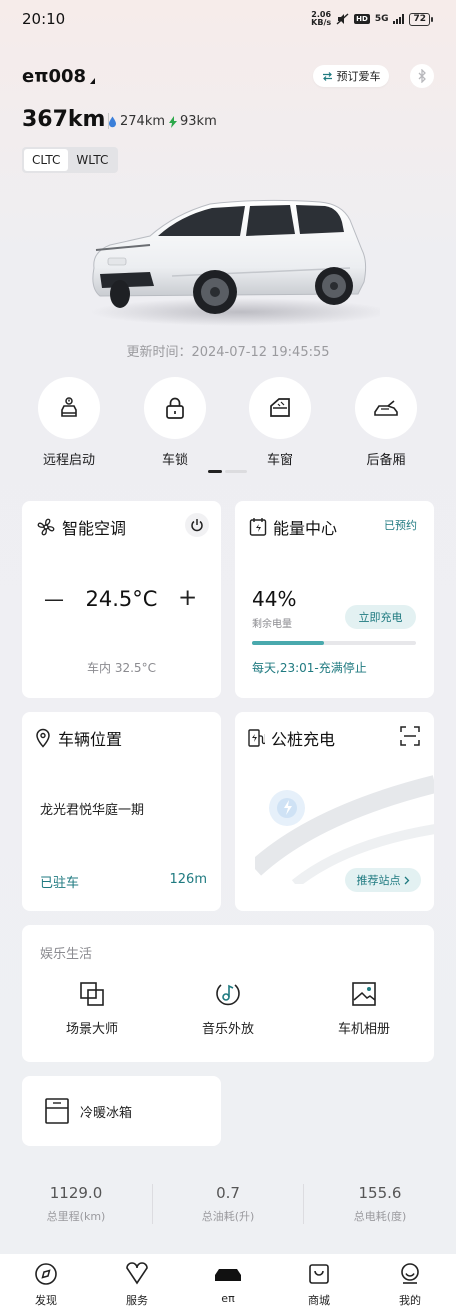 The image size is (456, 1310). What do you see at coordinates (137, 1273) in the screenshot?
I see `service-icon` at bounding box center [137, 1273].